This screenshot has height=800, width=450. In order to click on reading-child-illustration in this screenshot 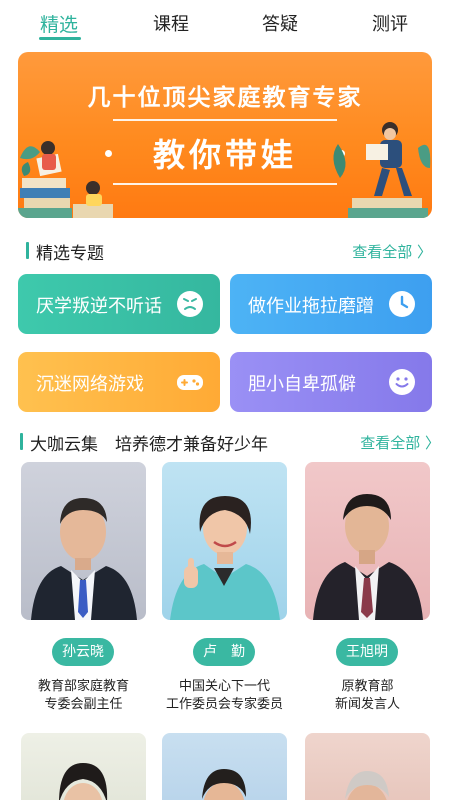, I will do `click(65, 179)`.